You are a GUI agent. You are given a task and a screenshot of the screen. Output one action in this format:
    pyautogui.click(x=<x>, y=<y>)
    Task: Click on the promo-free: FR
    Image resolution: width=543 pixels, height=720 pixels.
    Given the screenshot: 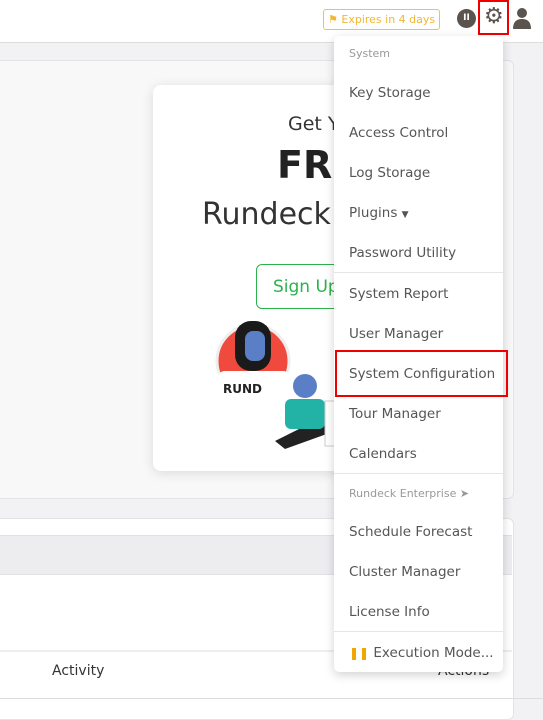 What is the action you would take?
    pyautogui.click(x=305, y=165)
    